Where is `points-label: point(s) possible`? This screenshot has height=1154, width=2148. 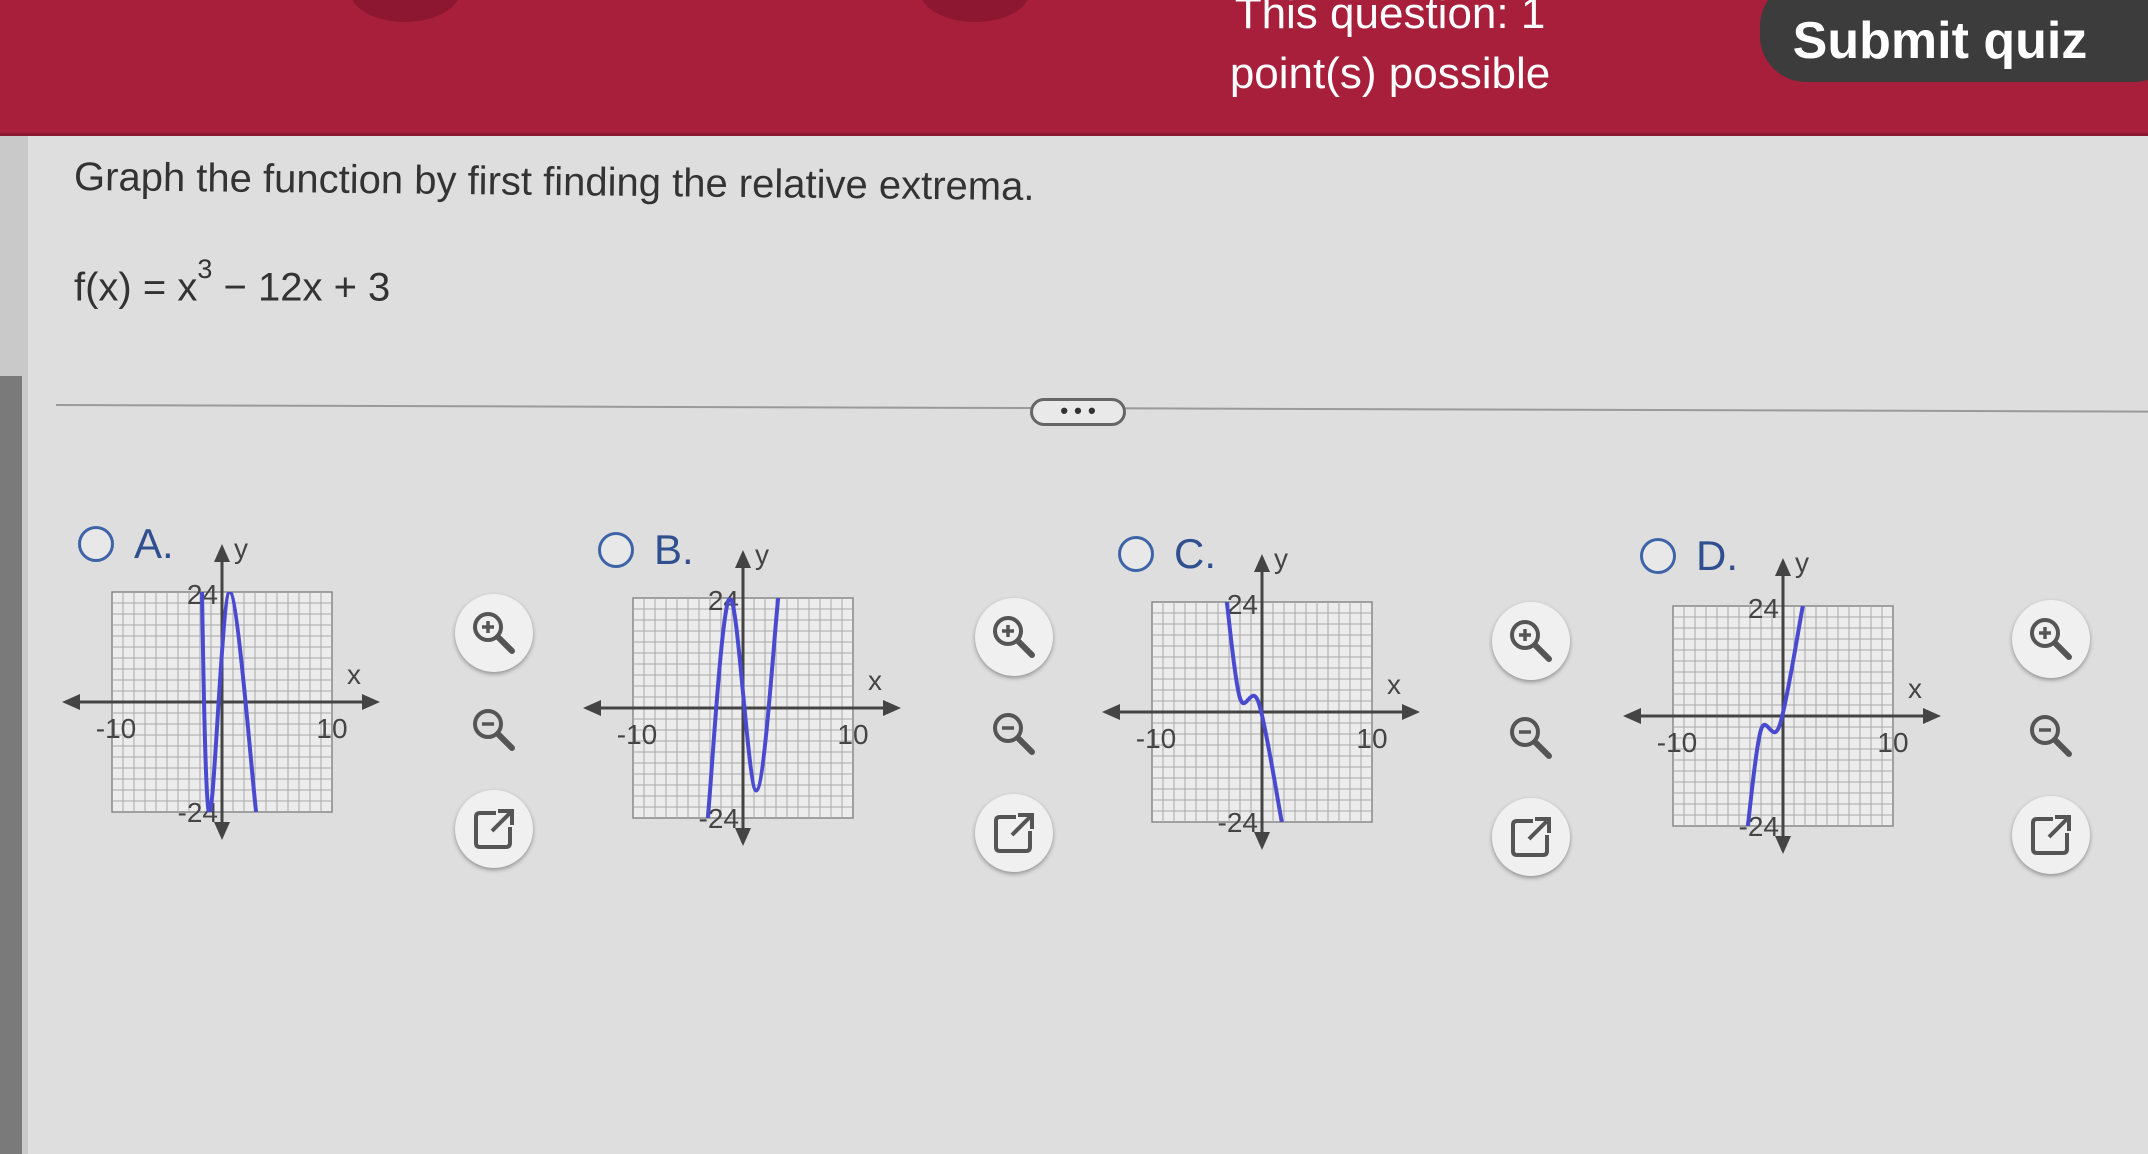 points-label: point(s) possible is located at coordinates (1390, 73).